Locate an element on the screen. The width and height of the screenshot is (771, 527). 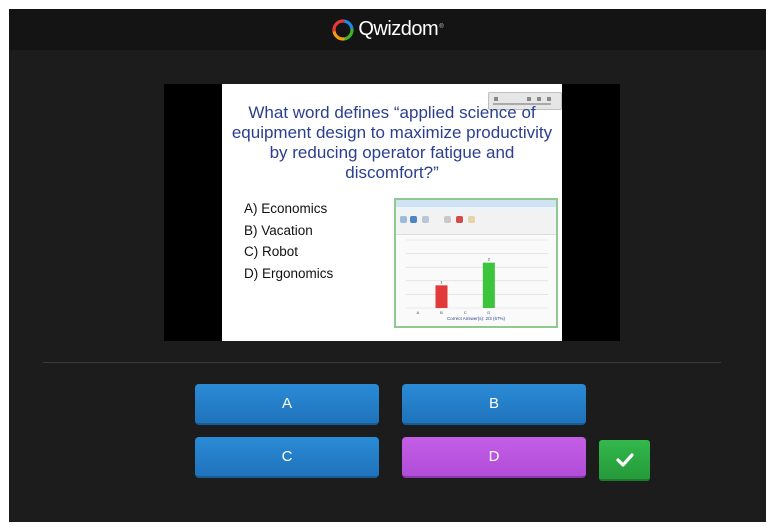
results-bar-chart: A 1 B C 2 DCorrect Answer(s): 2/3 (67%) is located at coordinates (477, 280).